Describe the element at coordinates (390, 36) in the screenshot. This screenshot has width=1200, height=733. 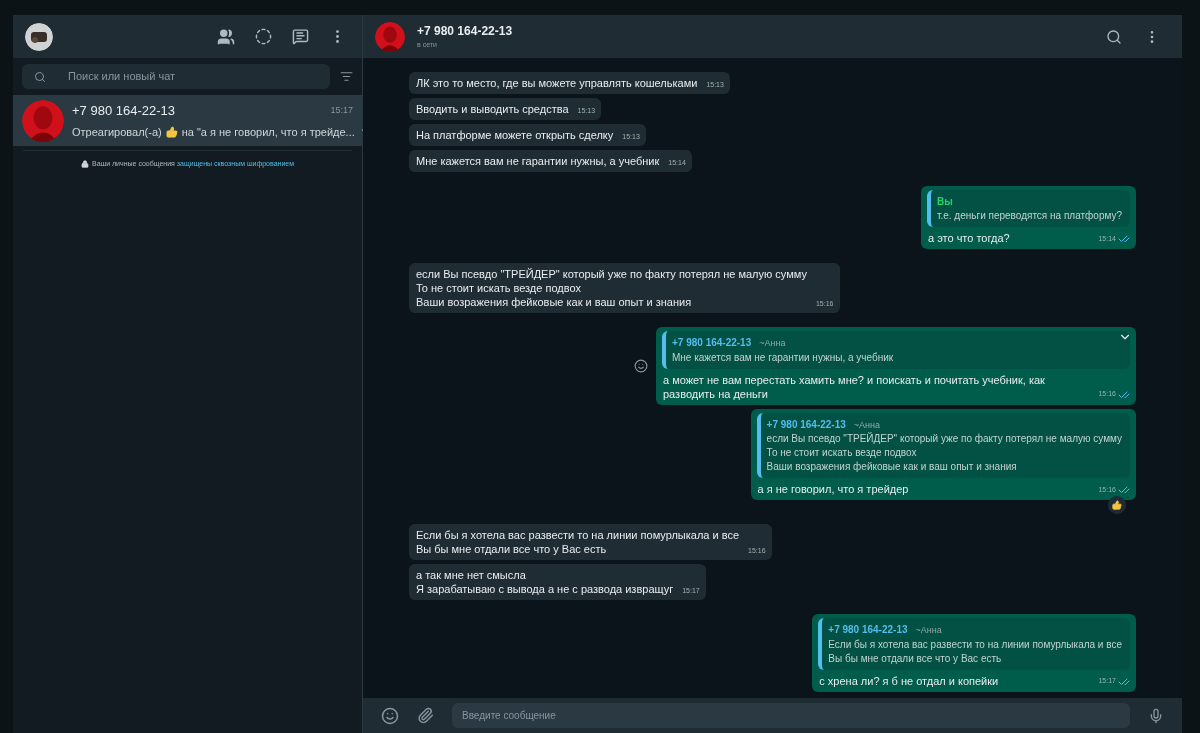
I see `avatar` at that location.